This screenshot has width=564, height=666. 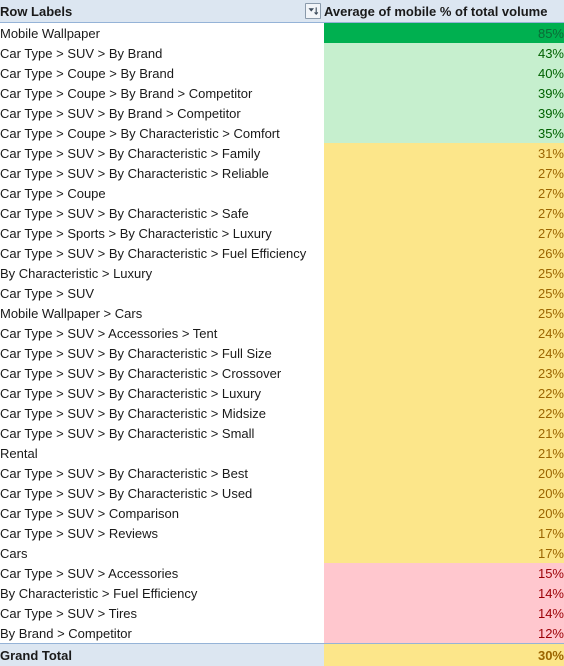 What do you see at coordinates (162, 193) in the screenshot?
I see `row-label-cell: Car Type > Coupe` at bounding box center [162, 193].